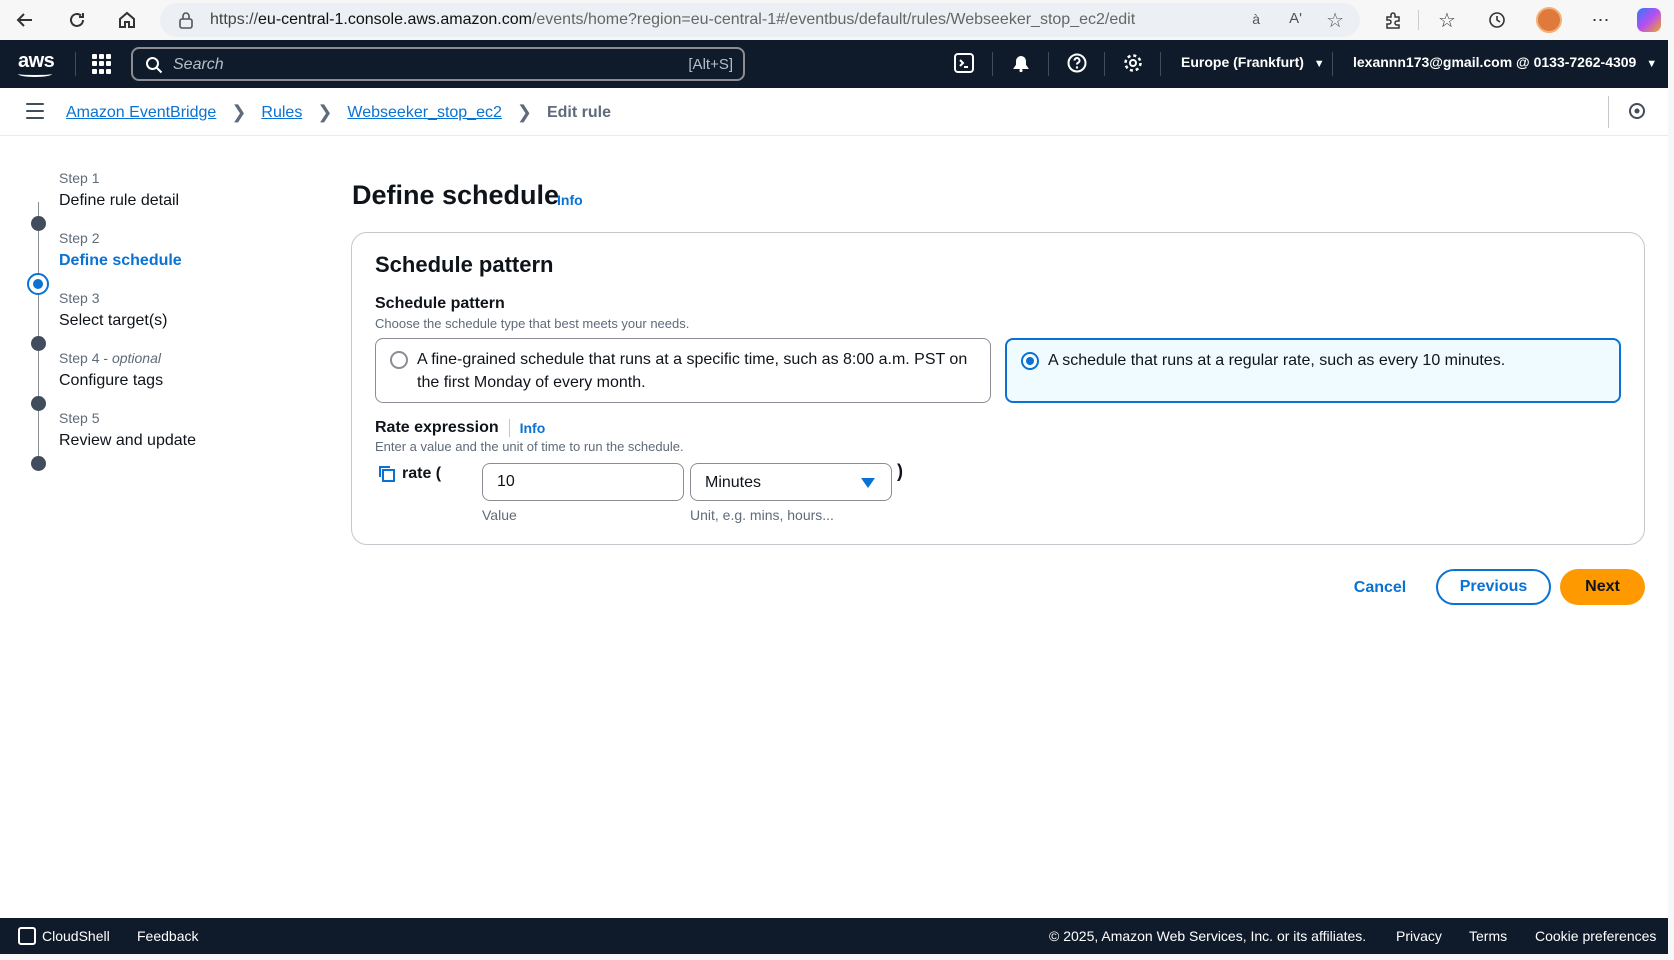  What do you see at coordinates (154, 67) in the screenshot?
I see `search-icon` at bounding box center [154, 67].